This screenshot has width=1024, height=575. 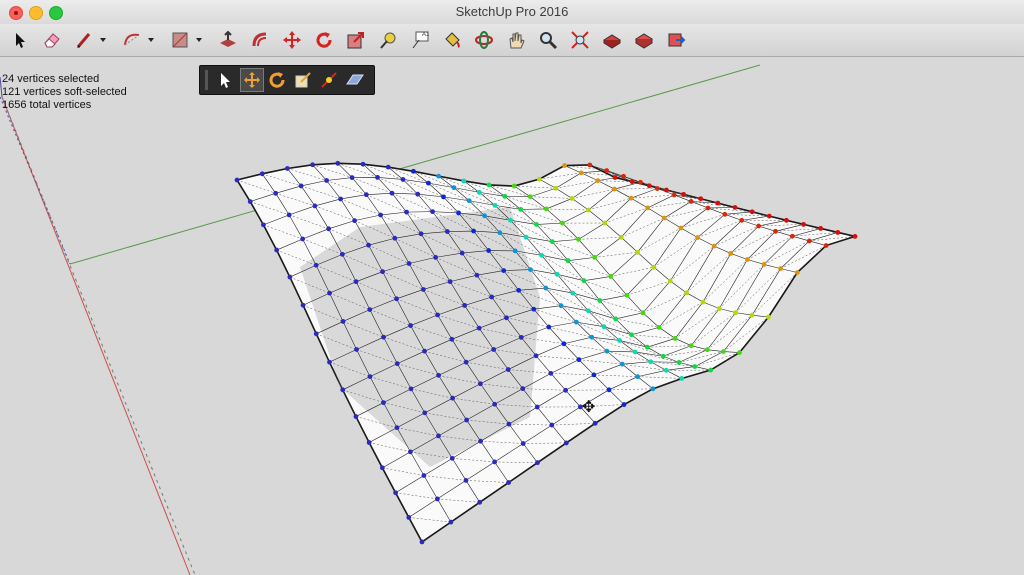 What do you see at coordinates (20, 40) in the screenshot?
I see `select-icon` at bounding box center [20, 40].